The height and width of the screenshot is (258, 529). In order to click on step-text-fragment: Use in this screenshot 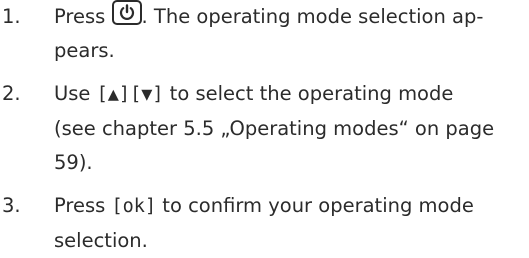, I will do `click(75, 93)`.